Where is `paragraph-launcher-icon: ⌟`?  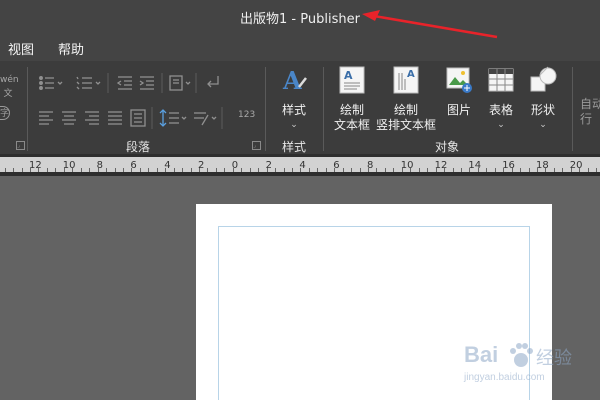
paragraph-launcher-icon: ⌟ is located at coordinates (256, 145).